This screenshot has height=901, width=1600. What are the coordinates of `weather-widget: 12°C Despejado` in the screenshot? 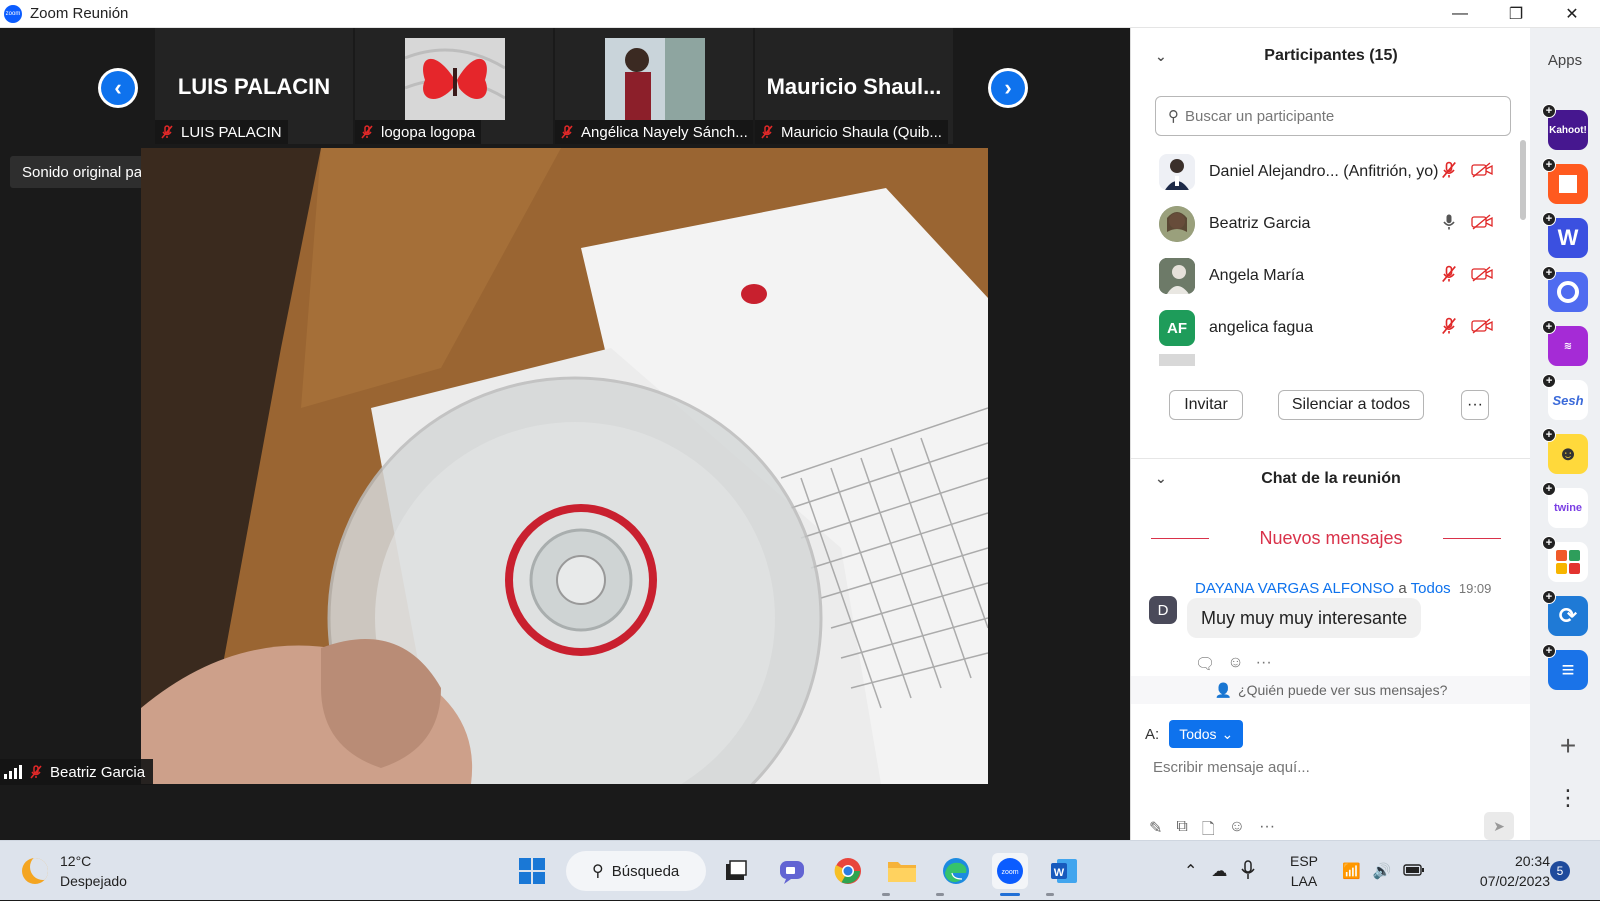 It's located at (74, 871).